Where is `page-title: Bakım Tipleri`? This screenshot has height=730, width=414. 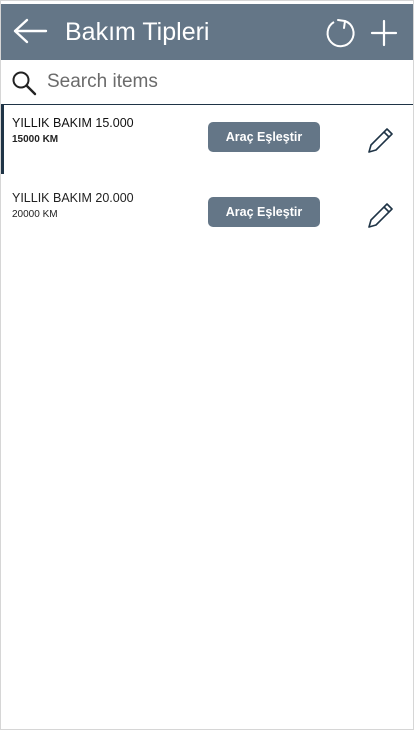 page-title: Bakım Tipleri is located at coordinates (137, 32).